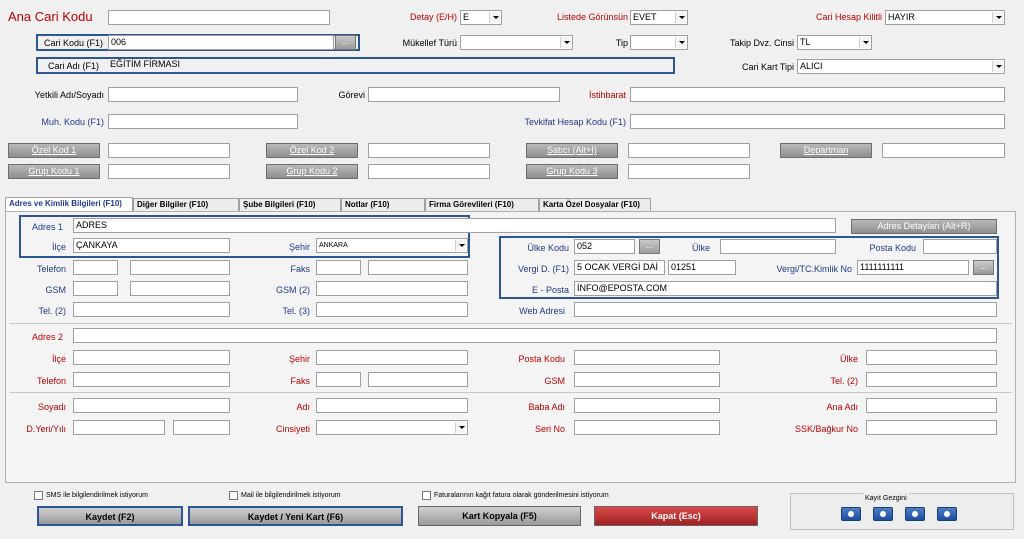  Describe the element at coordinates (572, 150) in the screenshot. I see `satici-button: Satıcı (Alt+I)` at that location.